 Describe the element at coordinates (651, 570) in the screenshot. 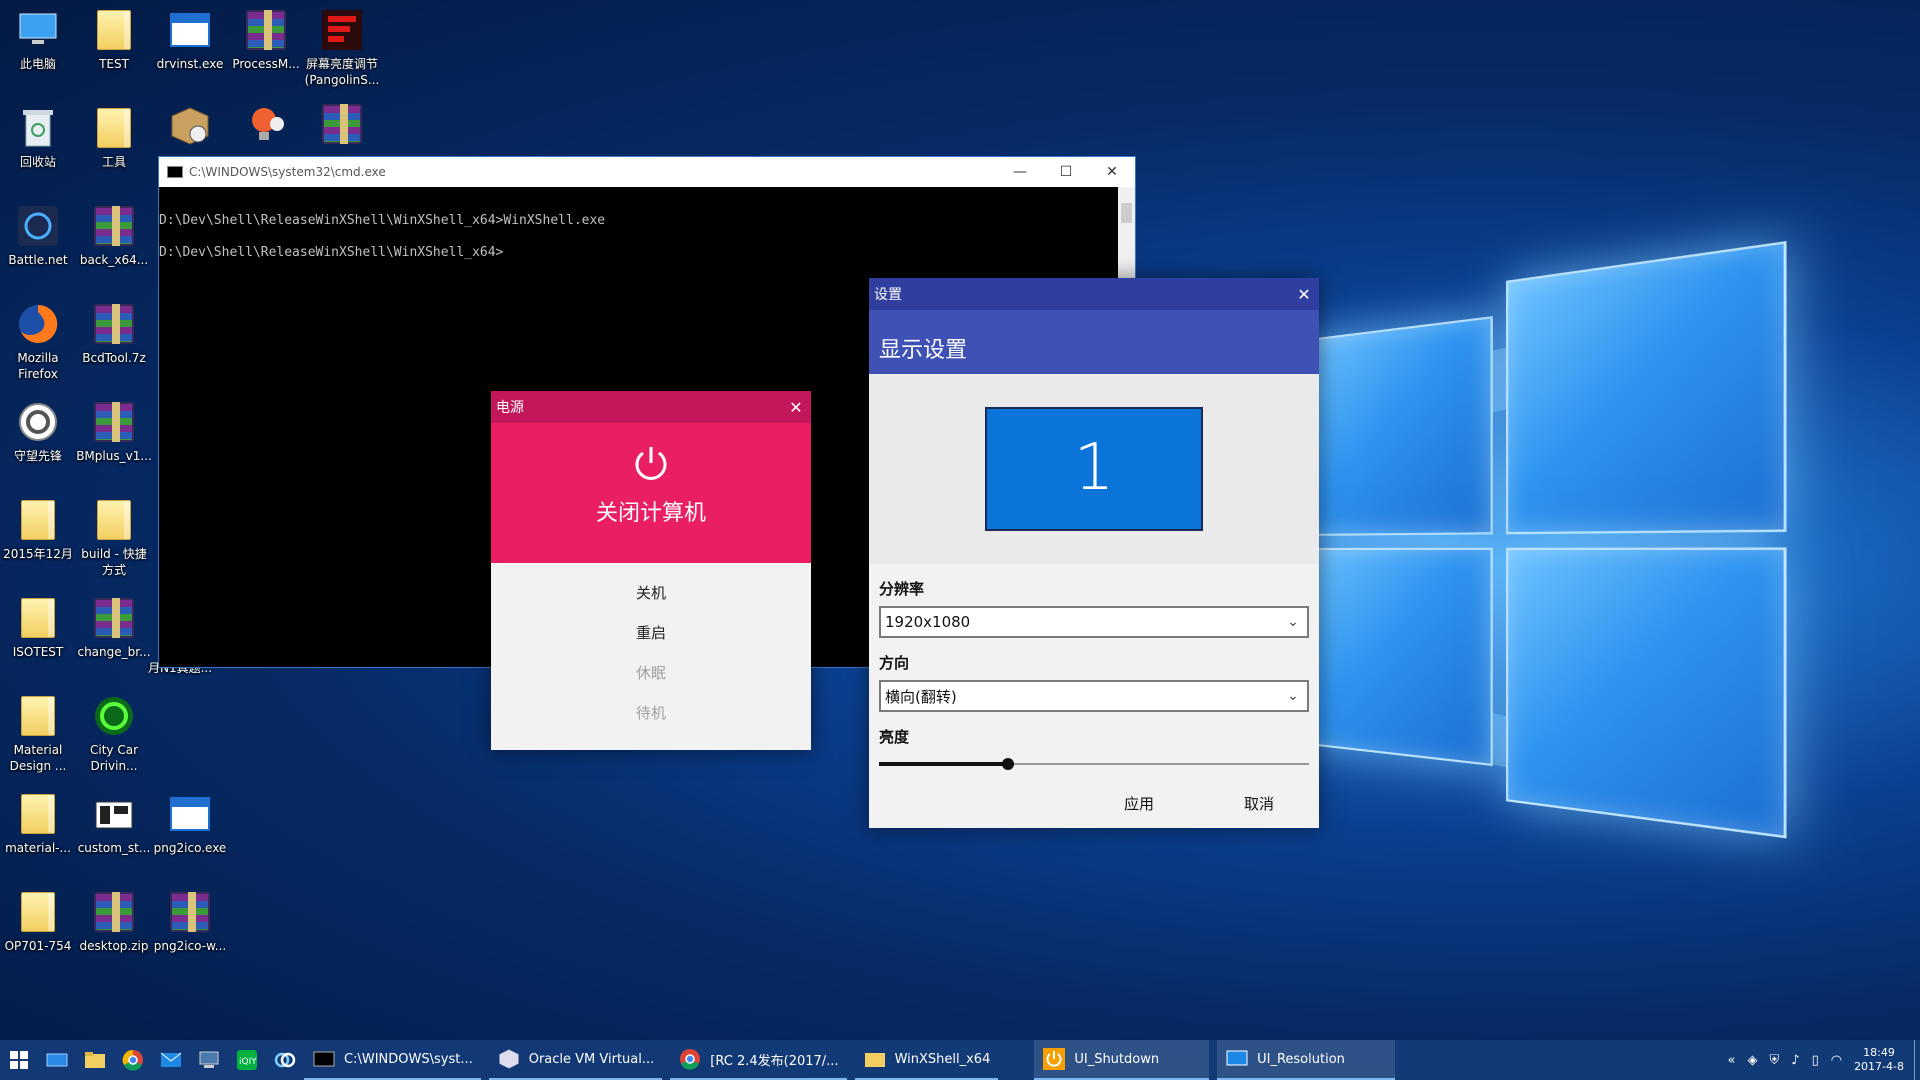

I see `power-dialog: 电源 ✕ 关闭计算机 关机 重启 休眠 待机` at that location.